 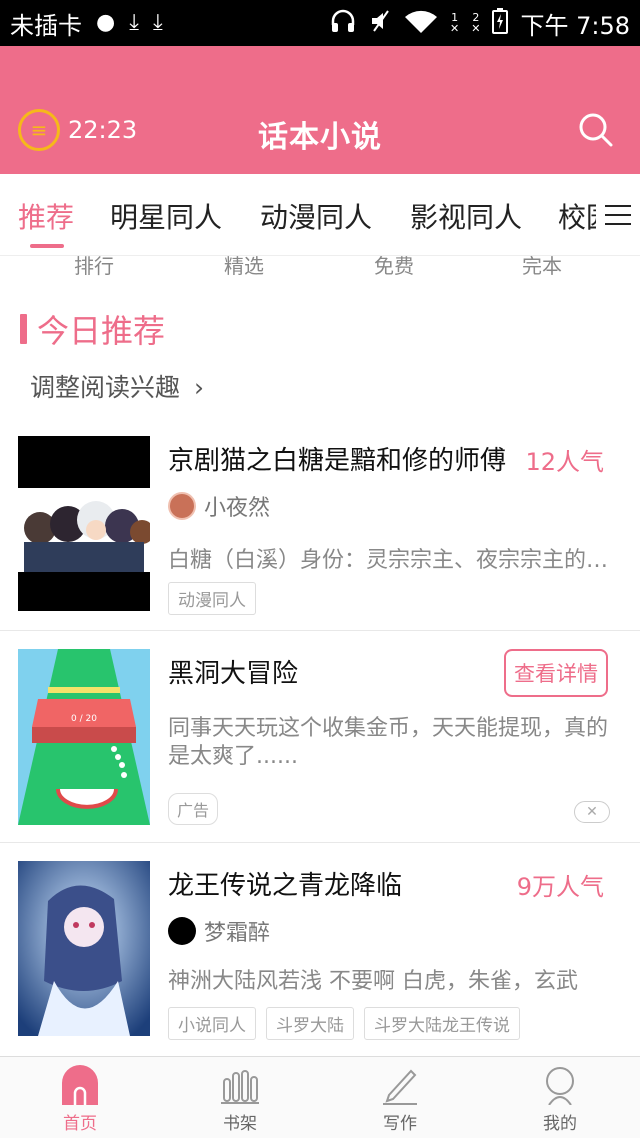 I want to click on book-tags: 动漫同人, so click(x=212, y=598).